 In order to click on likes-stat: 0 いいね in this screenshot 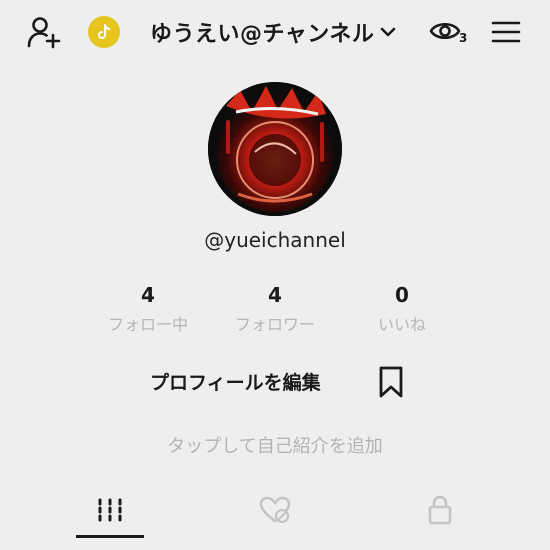, I will do `click(402, 309)`.